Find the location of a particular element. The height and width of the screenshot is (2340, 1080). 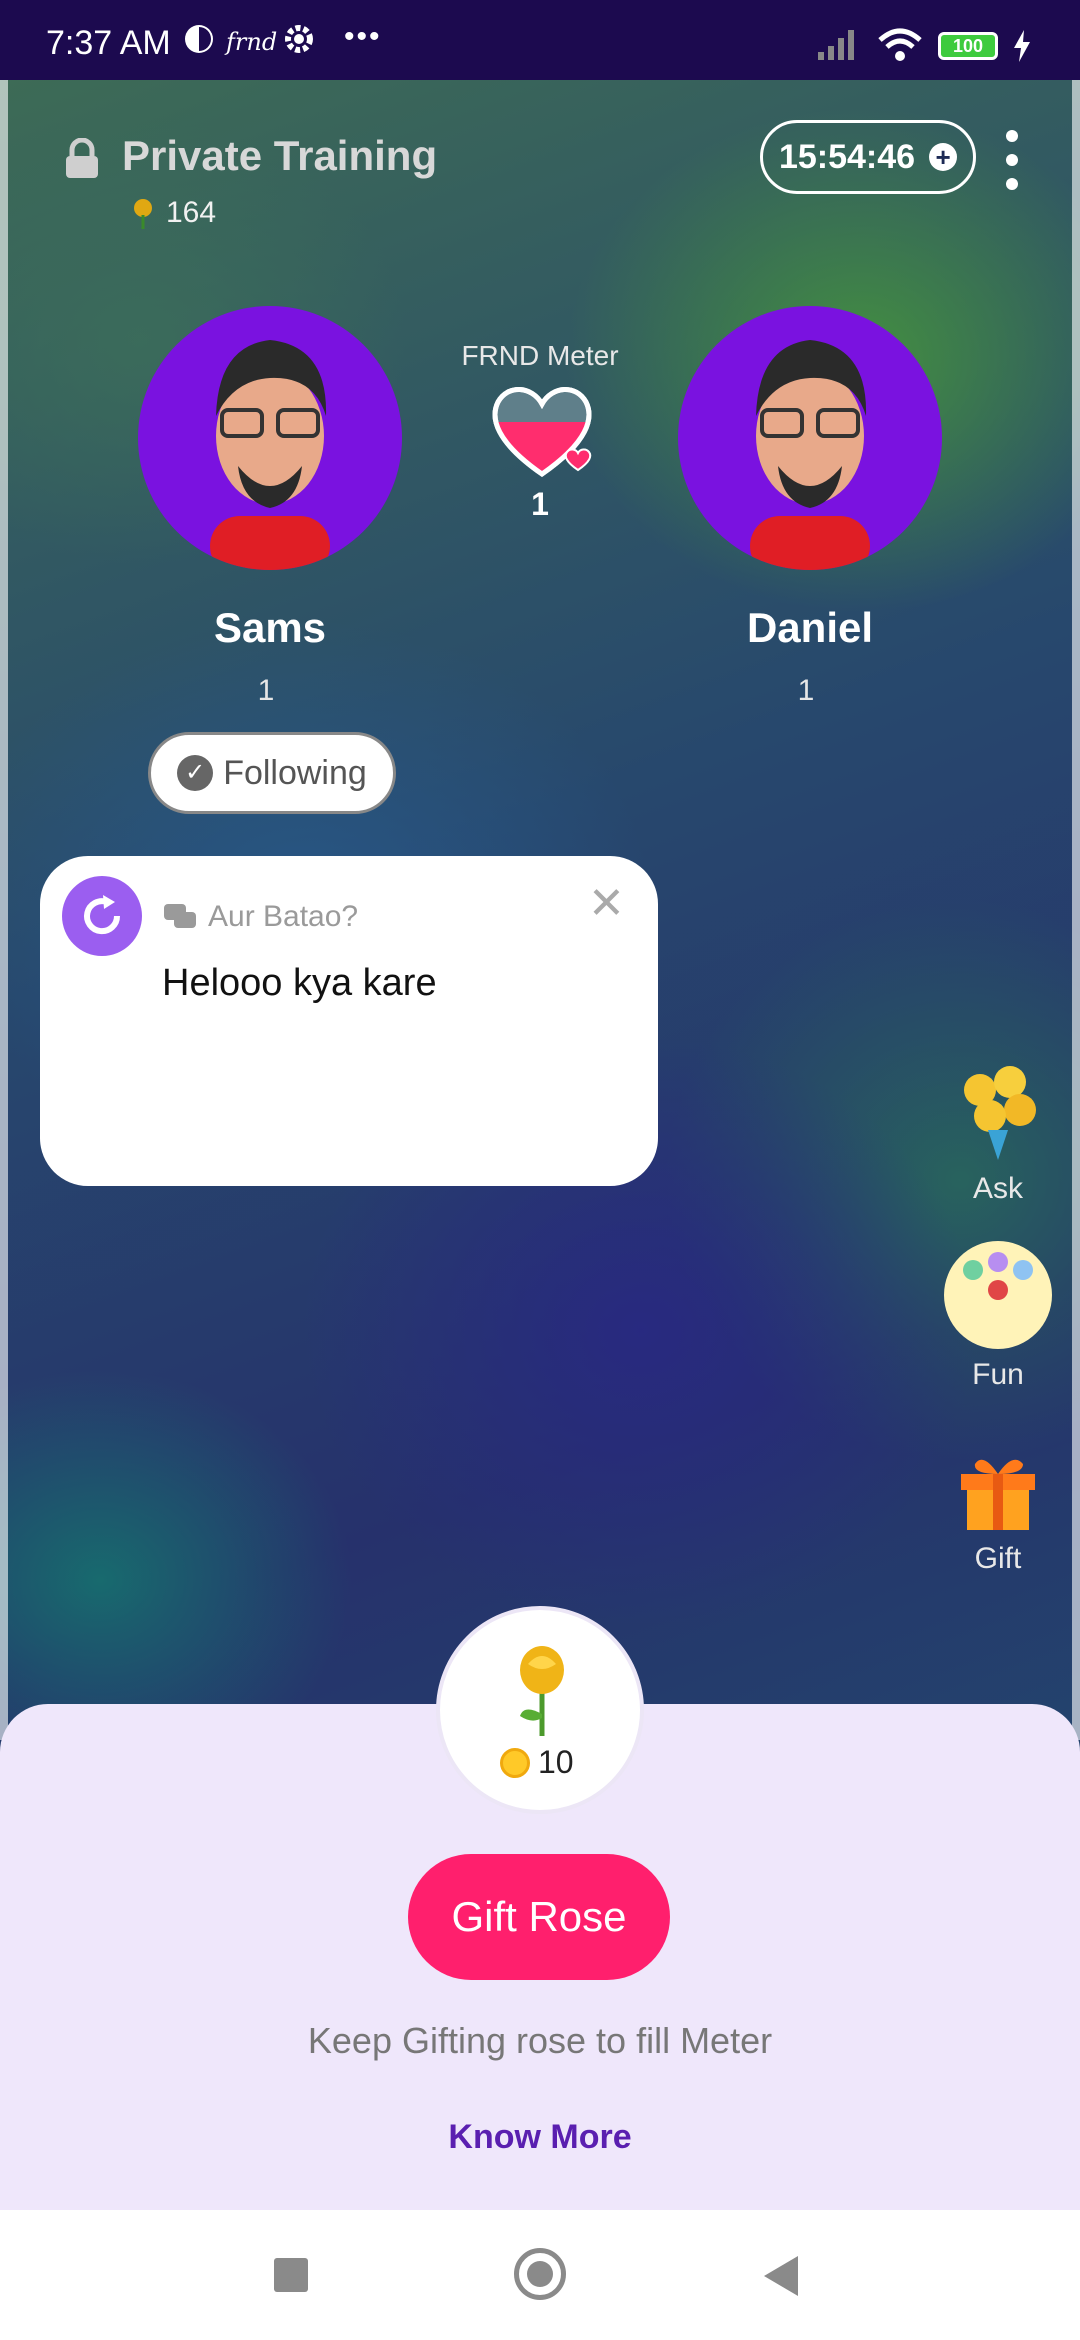

user-count-daniel: 1 is located at coordinates (806, 690).